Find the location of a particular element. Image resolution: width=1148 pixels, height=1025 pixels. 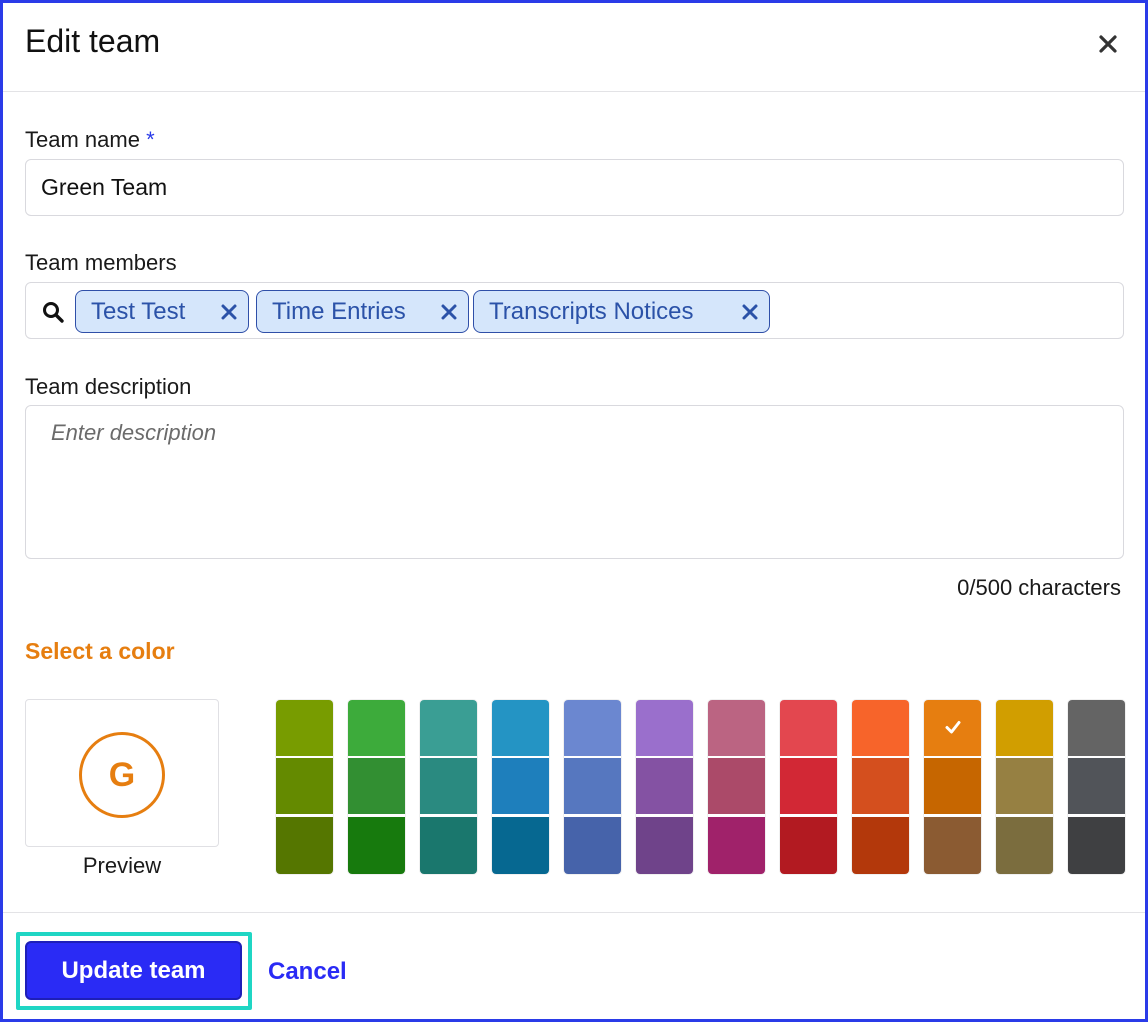

team-name-label: Team name * is located at coordinates (90, 140).